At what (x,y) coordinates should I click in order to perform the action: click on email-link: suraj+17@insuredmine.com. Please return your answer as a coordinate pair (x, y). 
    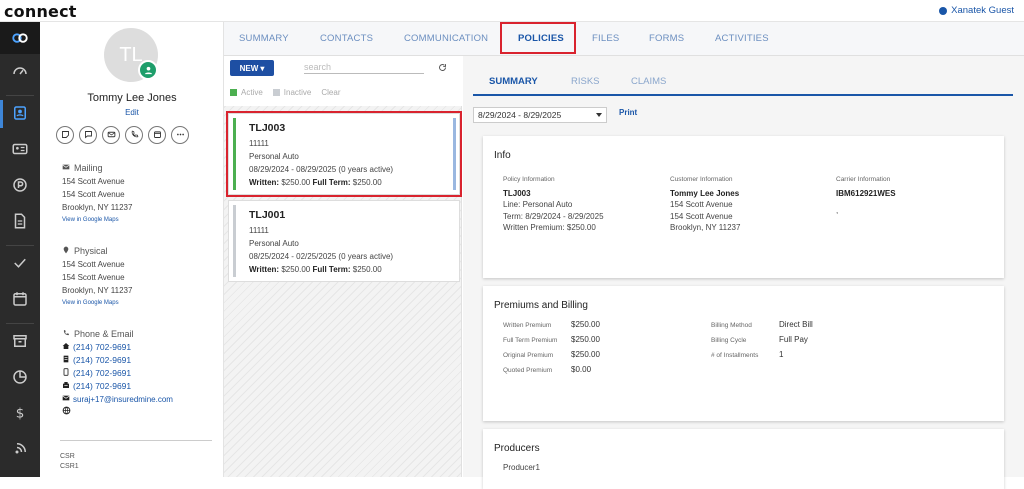
    Looking at the image, I should click on (117, 399).